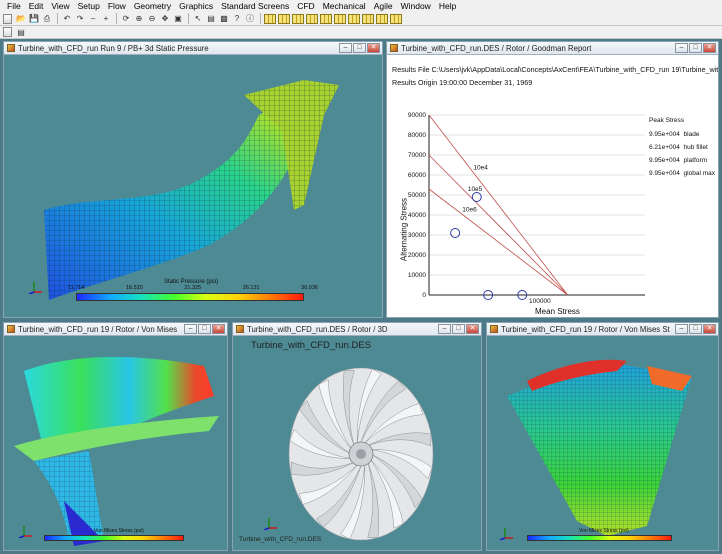  Describe the element at coordinates (93, 18) in the screenshot. I see `minus-icon: –` at that location.